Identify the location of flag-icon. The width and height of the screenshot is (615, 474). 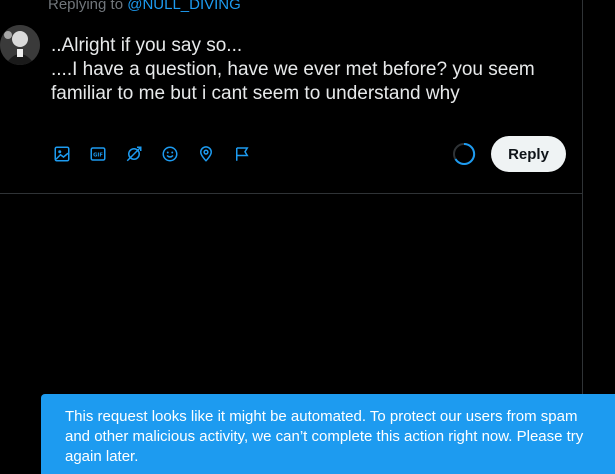
(242, 154).